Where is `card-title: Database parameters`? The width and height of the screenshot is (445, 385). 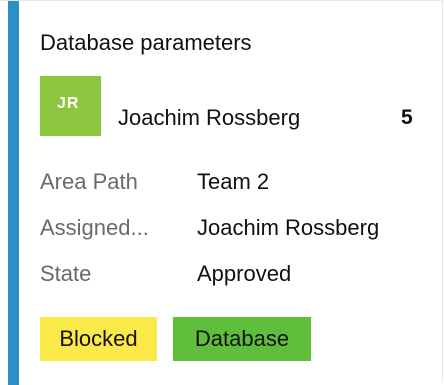 card-title: Database parameters is located at coordinates (146, 43).